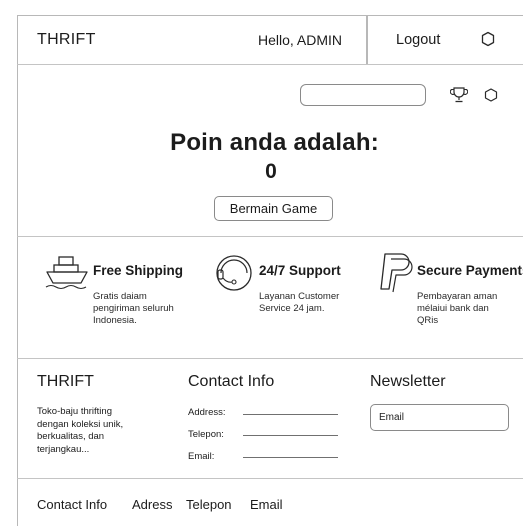 This screenshot has width=523, height=526. What do you see at coordinates (396, 273) in the screenshot?
I see `paypal-icon` at bounding box center [396, 273].